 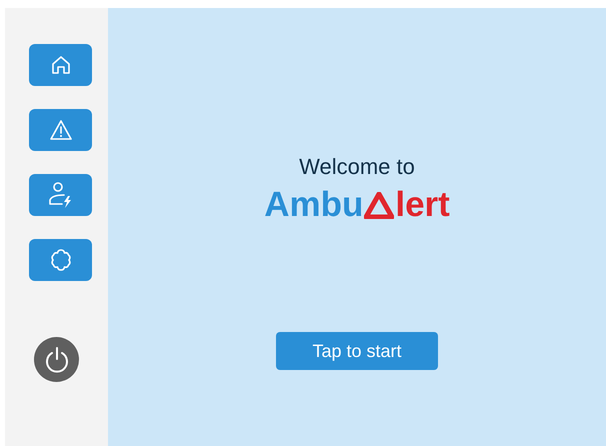 I want to click on person-bolt-icon, so click(x=61, y=195).